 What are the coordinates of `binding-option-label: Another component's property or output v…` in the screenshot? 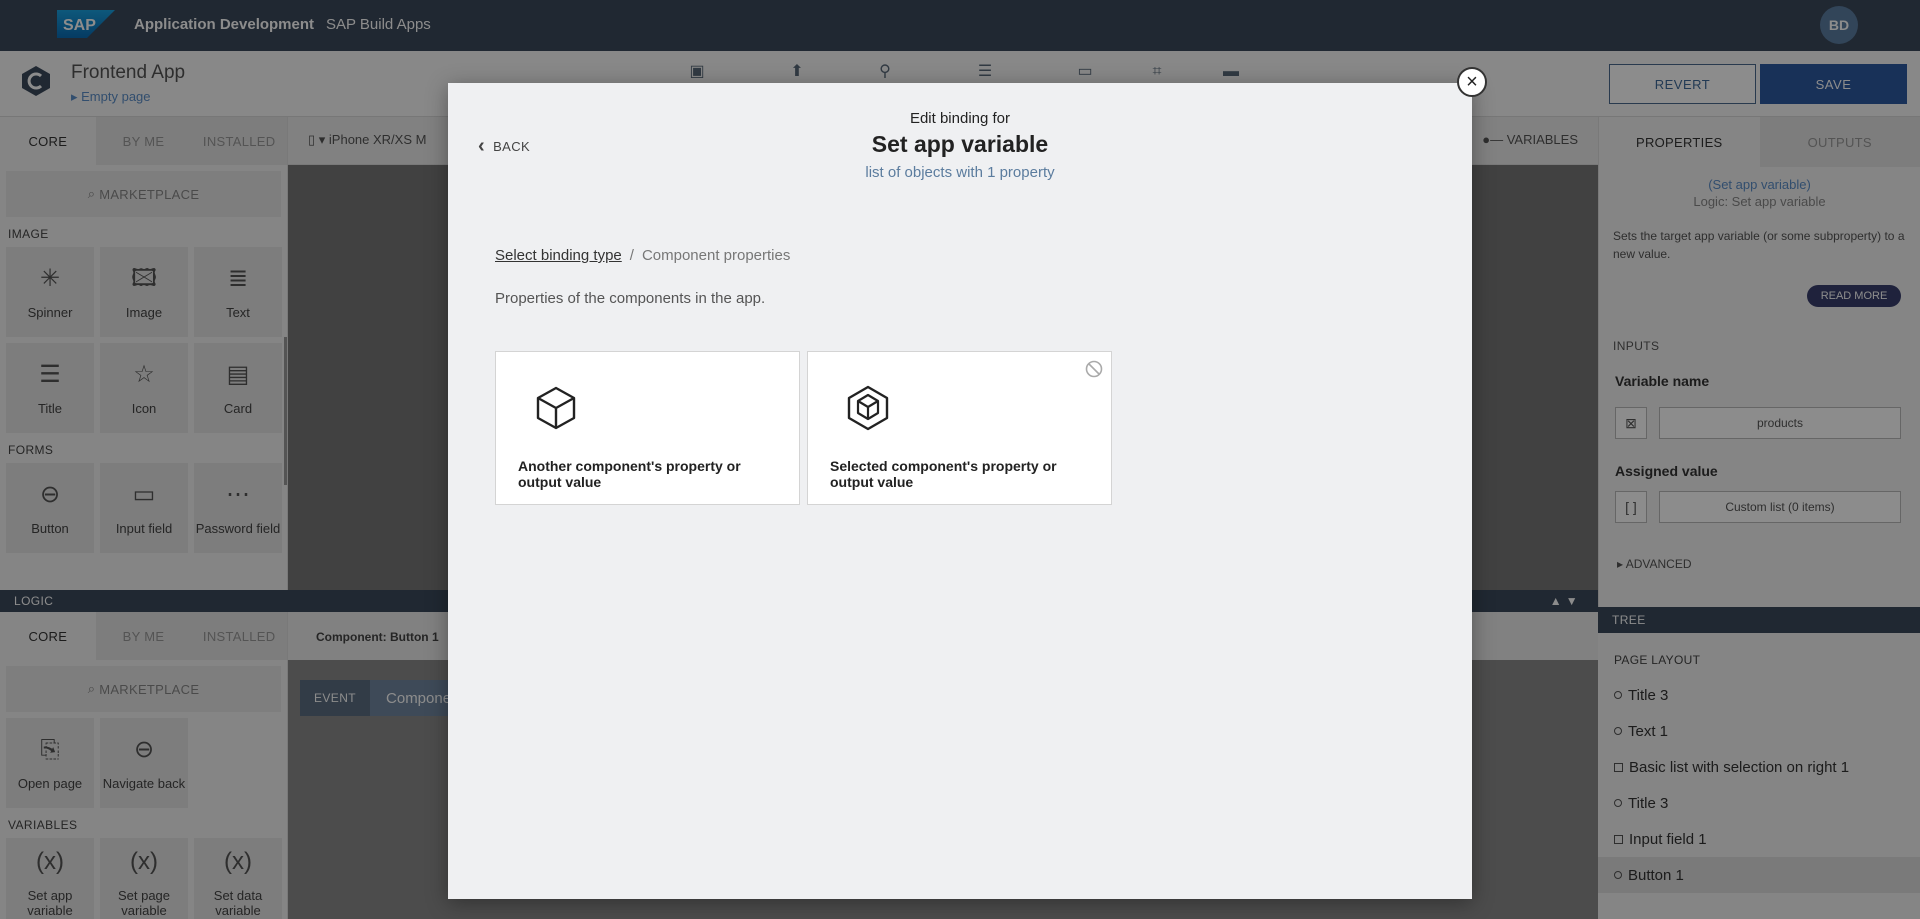 It's located at (629, 474).